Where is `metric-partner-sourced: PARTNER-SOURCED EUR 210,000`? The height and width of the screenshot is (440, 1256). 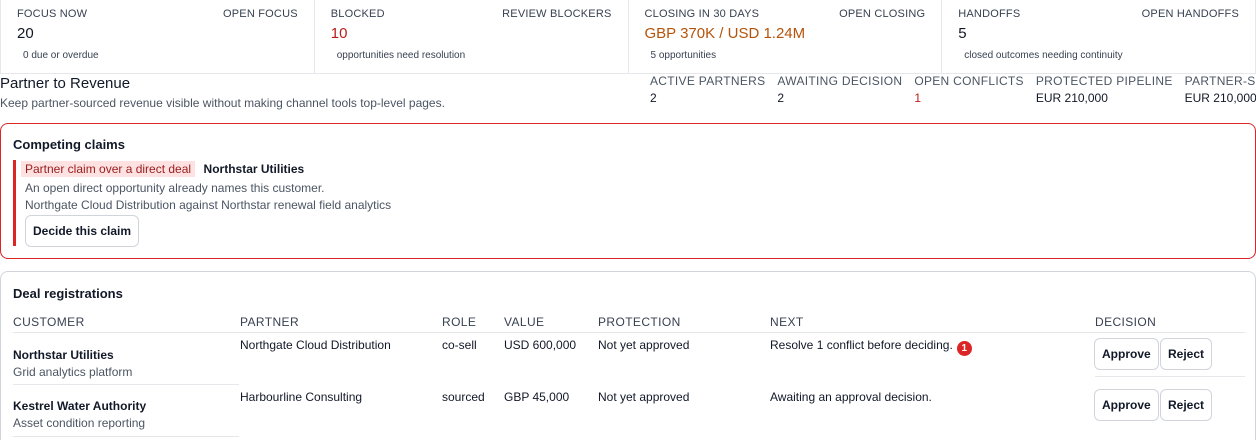
metric-partner-sourced: PARTNER-SOURCED EUR 210,000 is located at coordinates (1220, 89).